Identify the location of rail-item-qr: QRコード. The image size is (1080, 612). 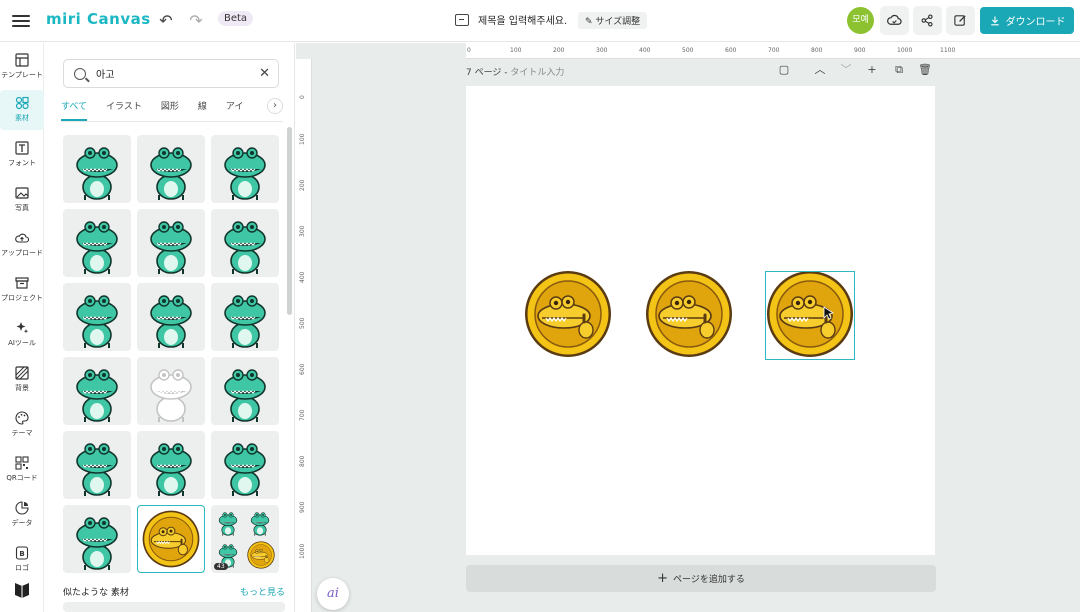
(22, 470).